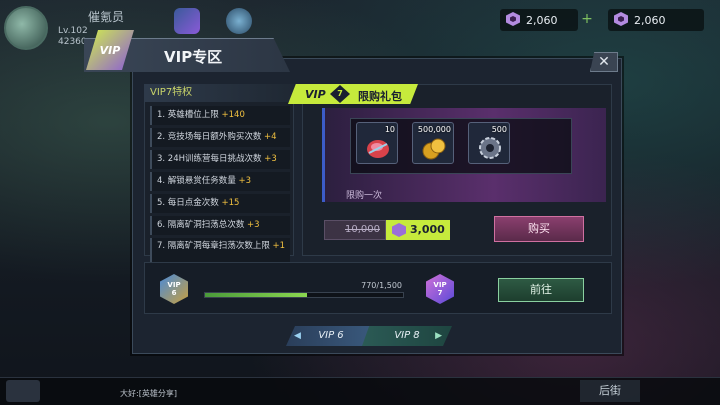 The image size is (720, 405). I want to click on goto-button: 前往, so click(541, 290).